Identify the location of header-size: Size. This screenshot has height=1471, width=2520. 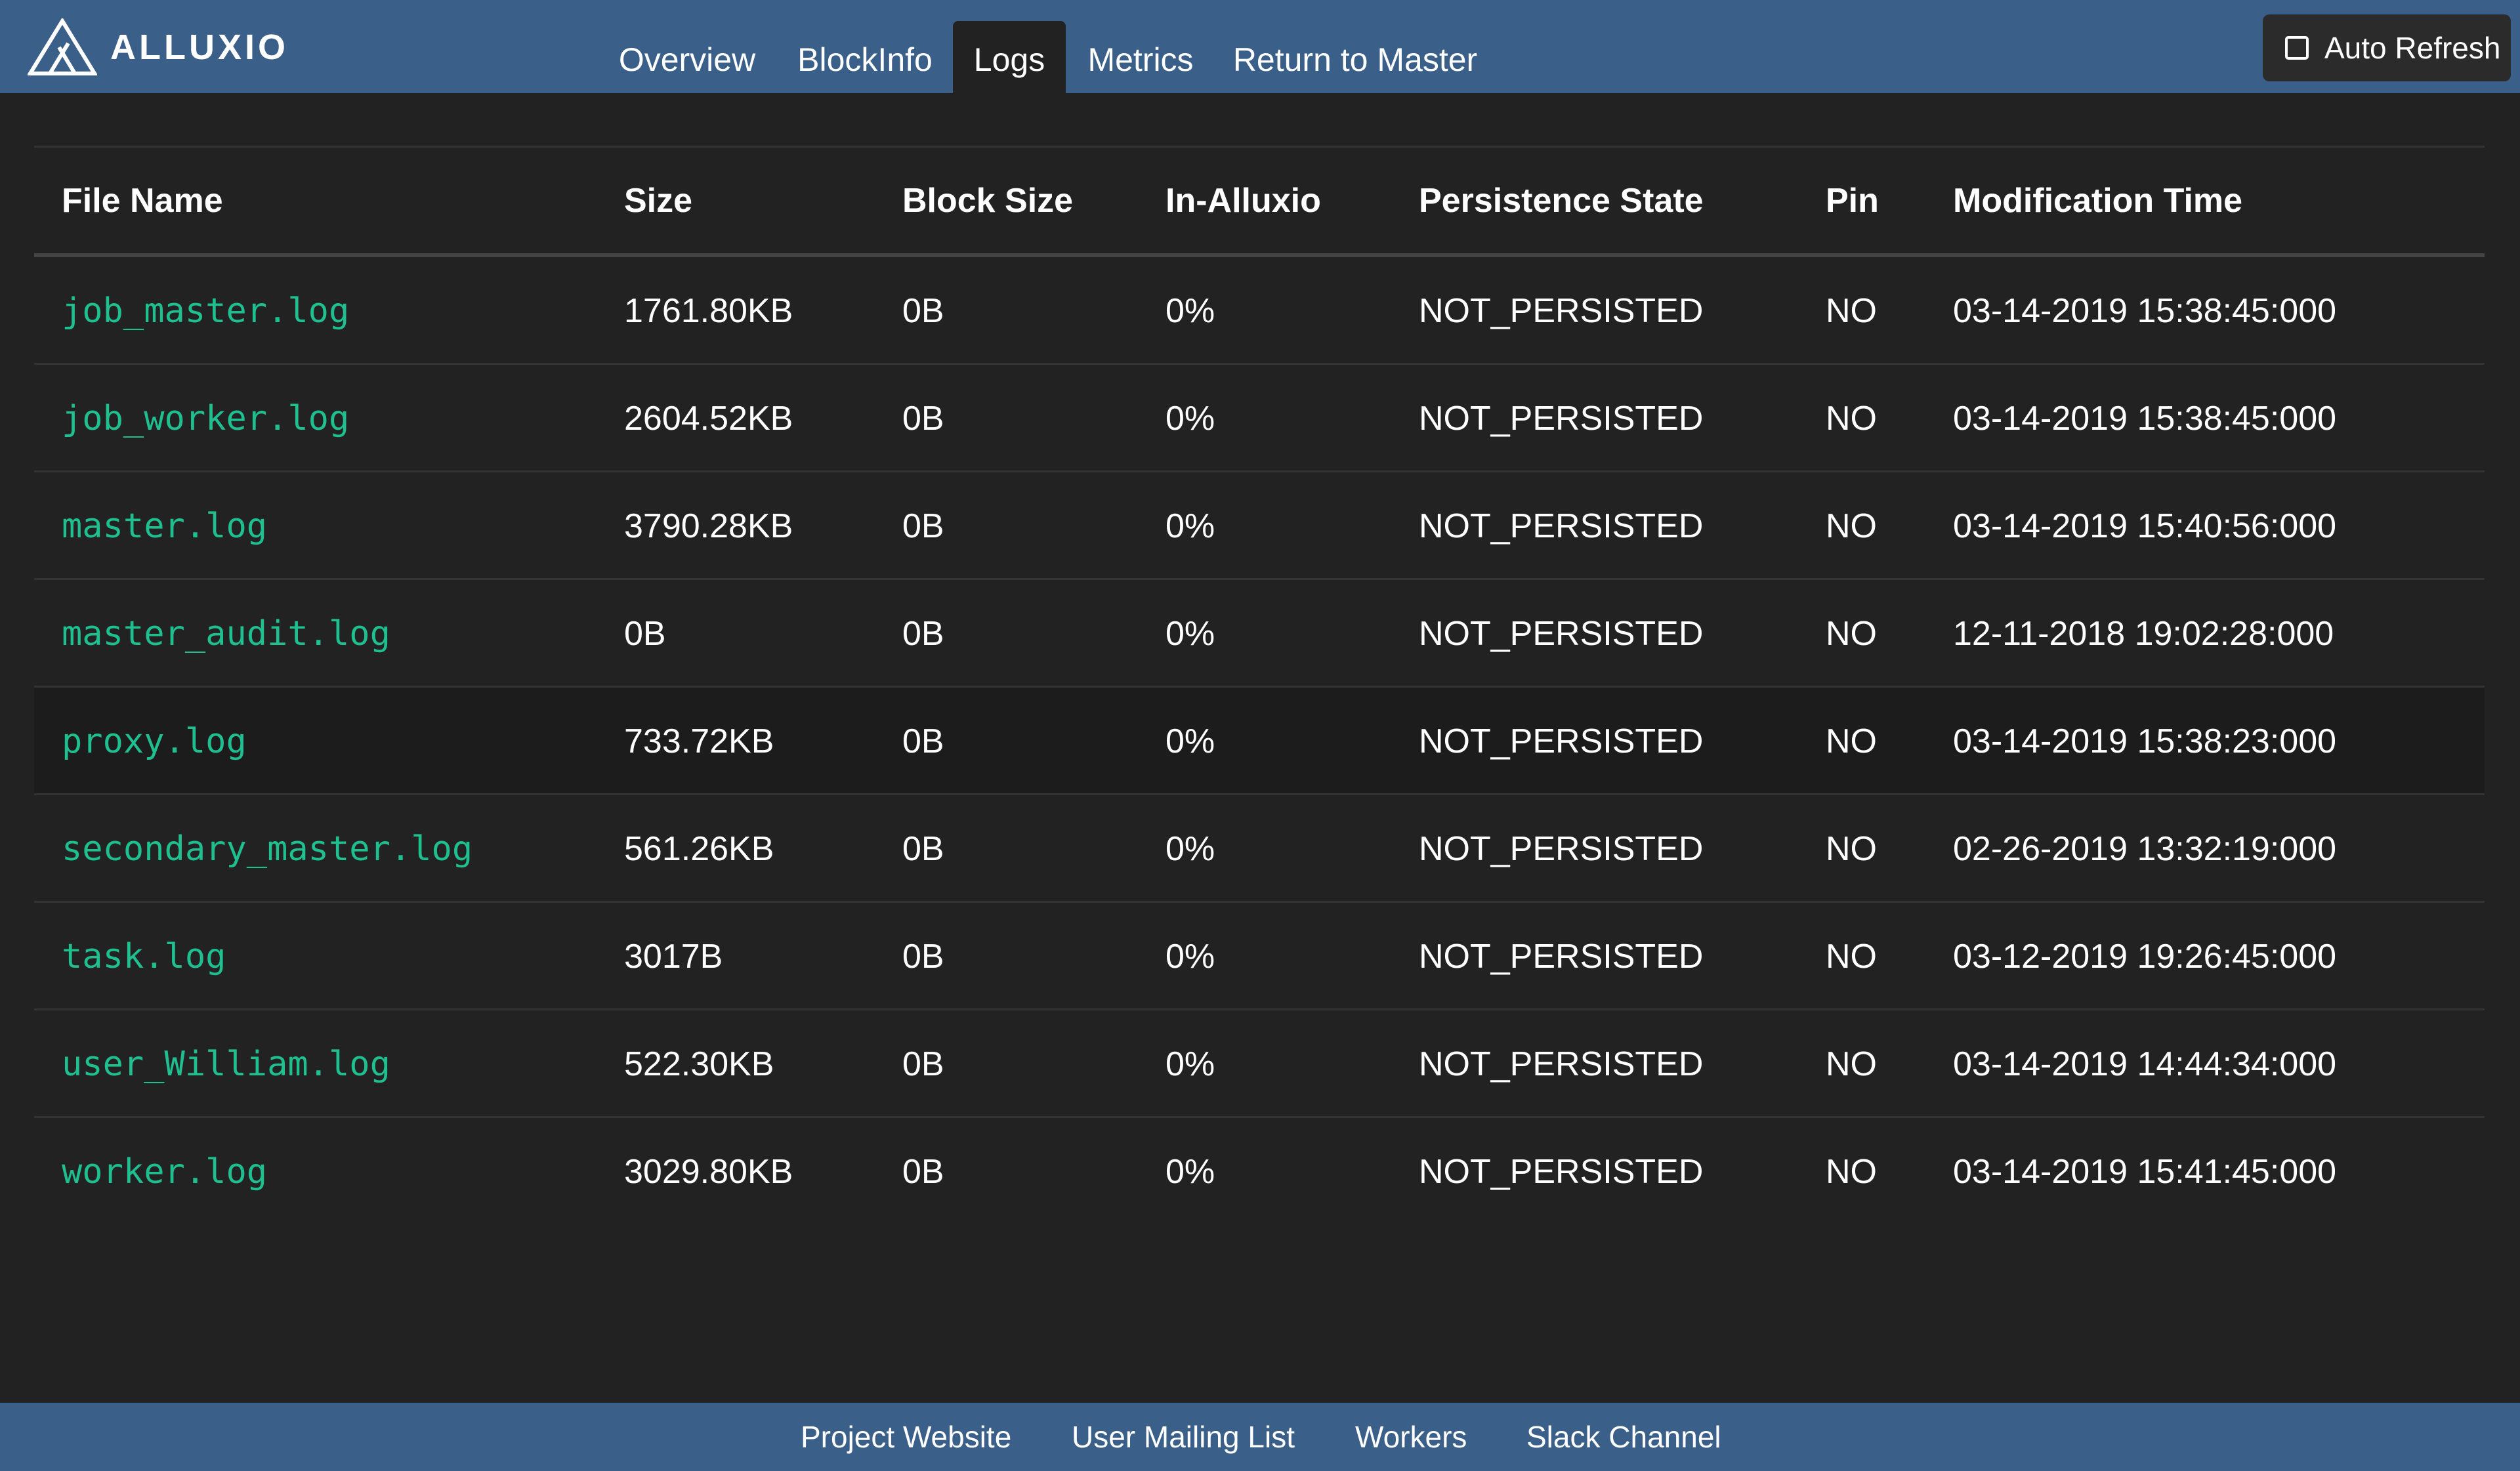
(658, 200).